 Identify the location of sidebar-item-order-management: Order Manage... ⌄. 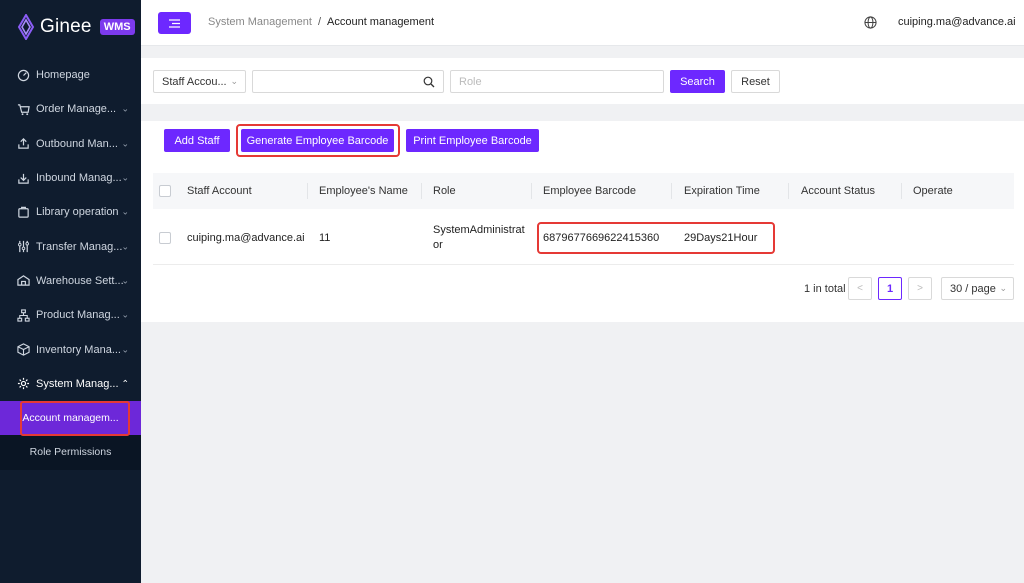
(70, 109).